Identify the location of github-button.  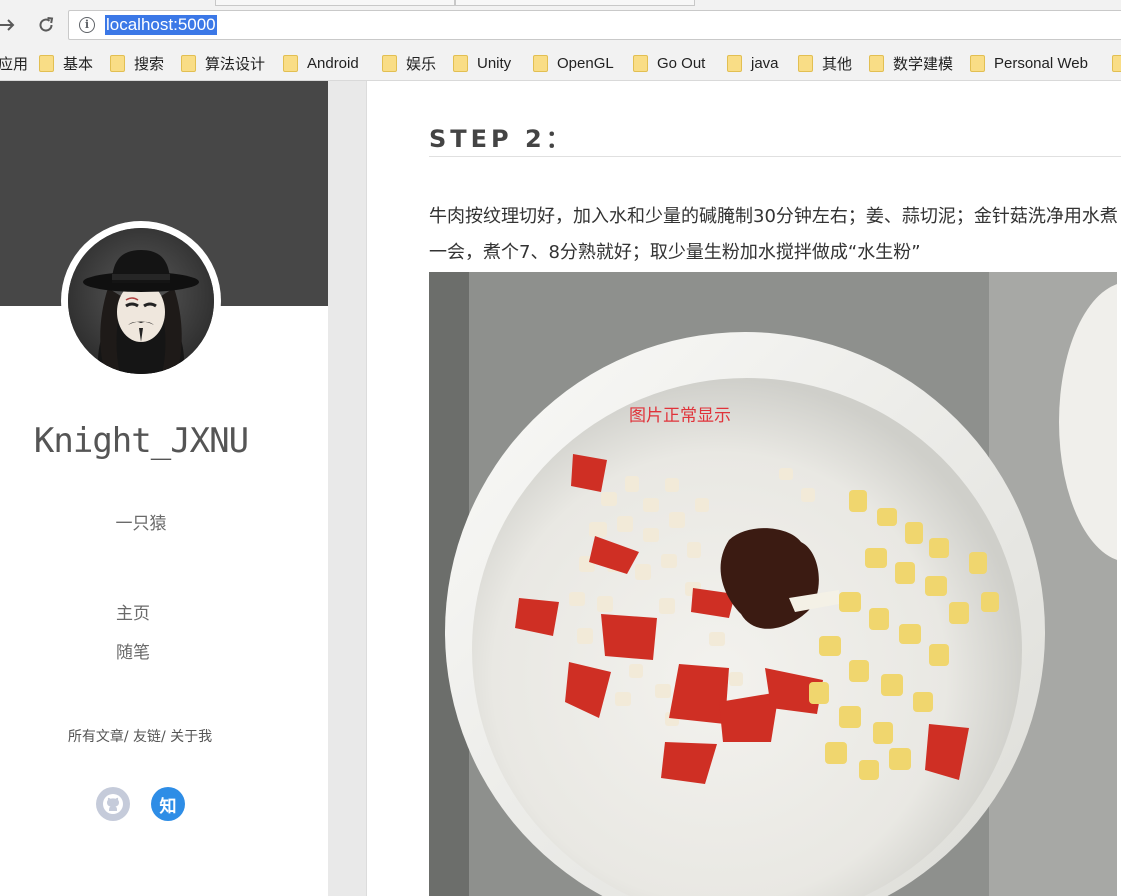
(113, 804).